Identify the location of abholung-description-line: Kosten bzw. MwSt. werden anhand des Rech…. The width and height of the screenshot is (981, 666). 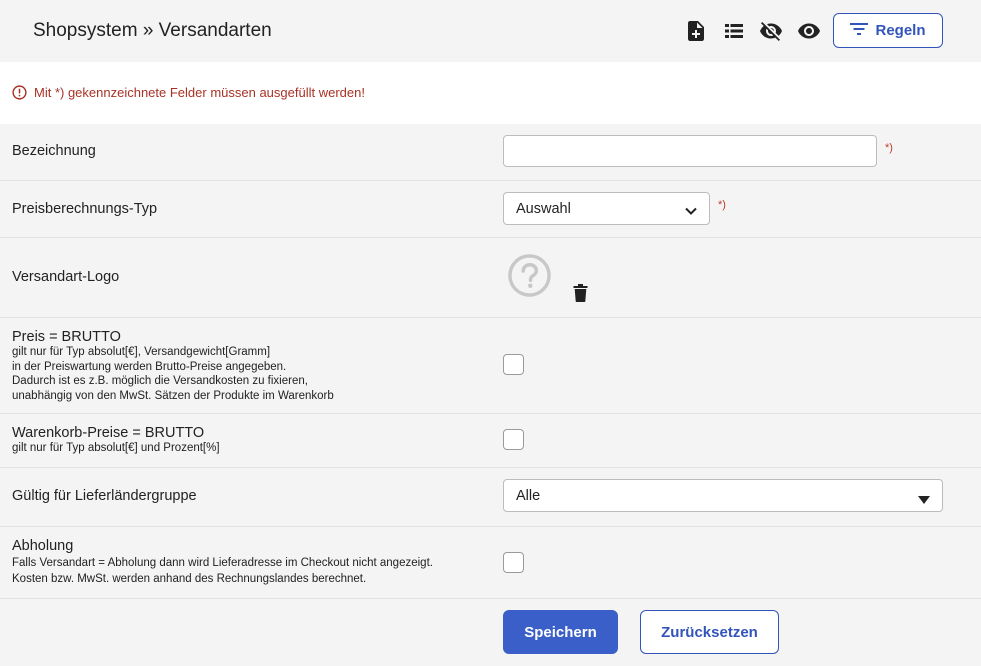
(189, 579).